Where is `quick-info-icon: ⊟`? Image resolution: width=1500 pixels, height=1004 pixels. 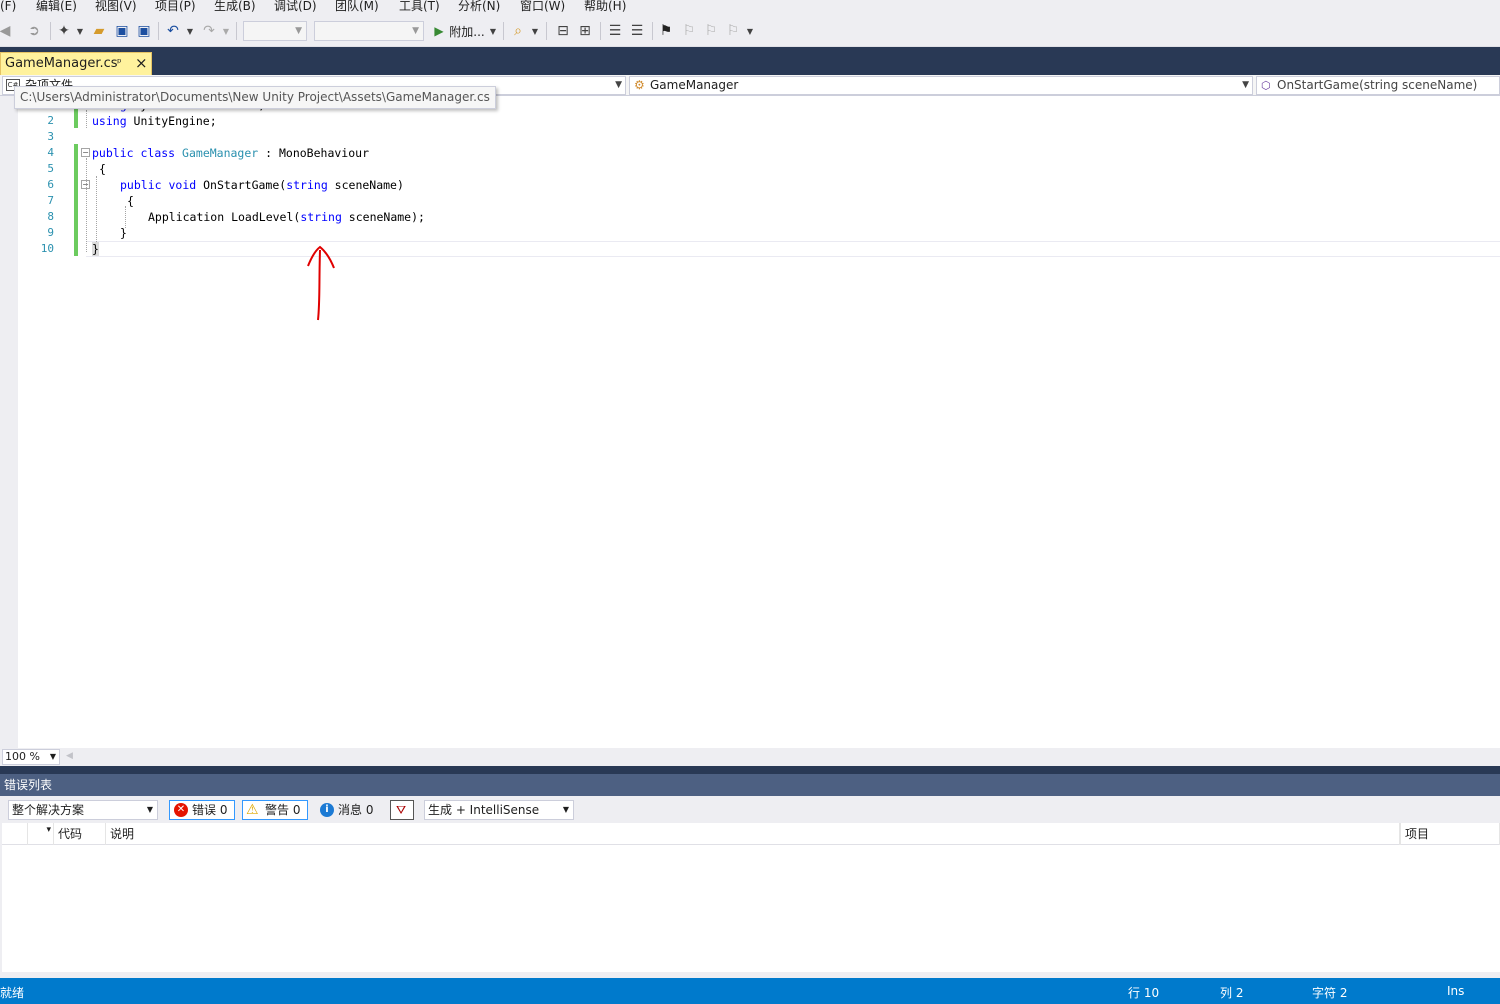
quick-info-icon: ⊟ is located at coordinates (563, 31).